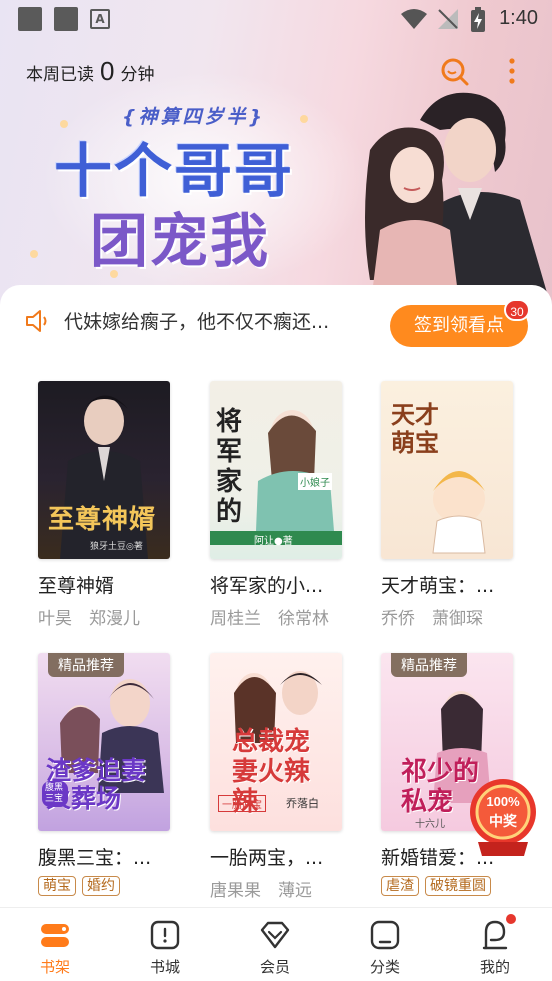  I want to click on nav-label: 我的, so click(494, 967).